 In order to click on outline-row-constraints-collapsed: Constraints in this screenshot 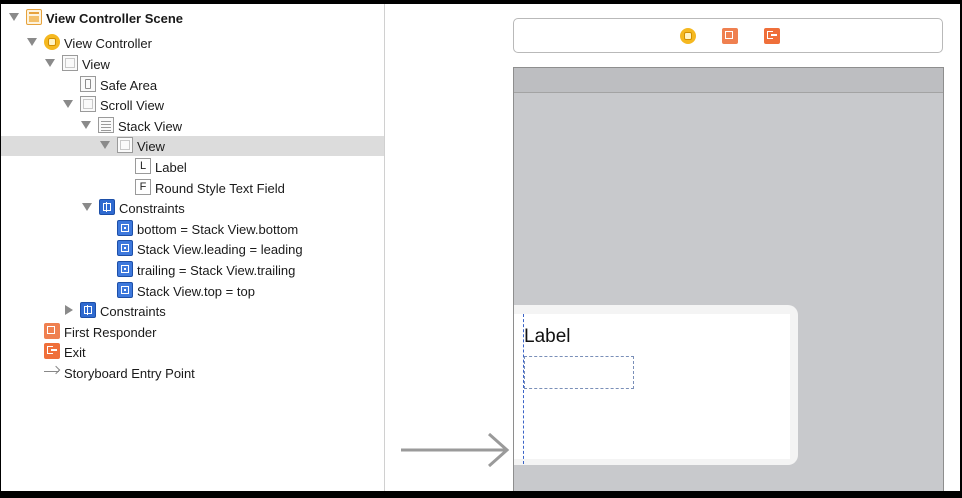, I will do `click(192, 311)`.